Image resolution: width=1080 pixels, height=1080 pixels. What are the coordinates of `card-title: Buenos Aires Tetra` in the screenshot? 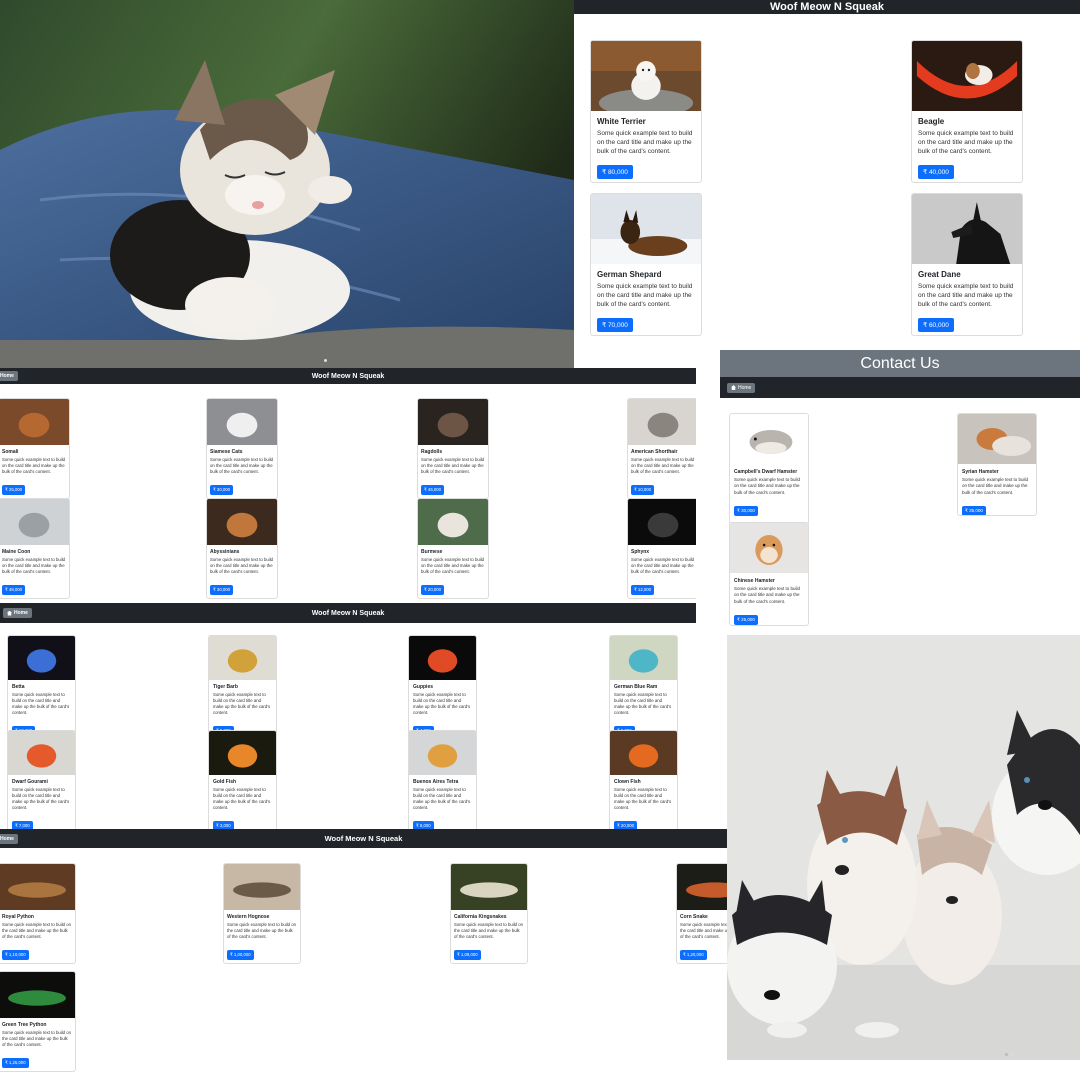 It's located at (436, 782).